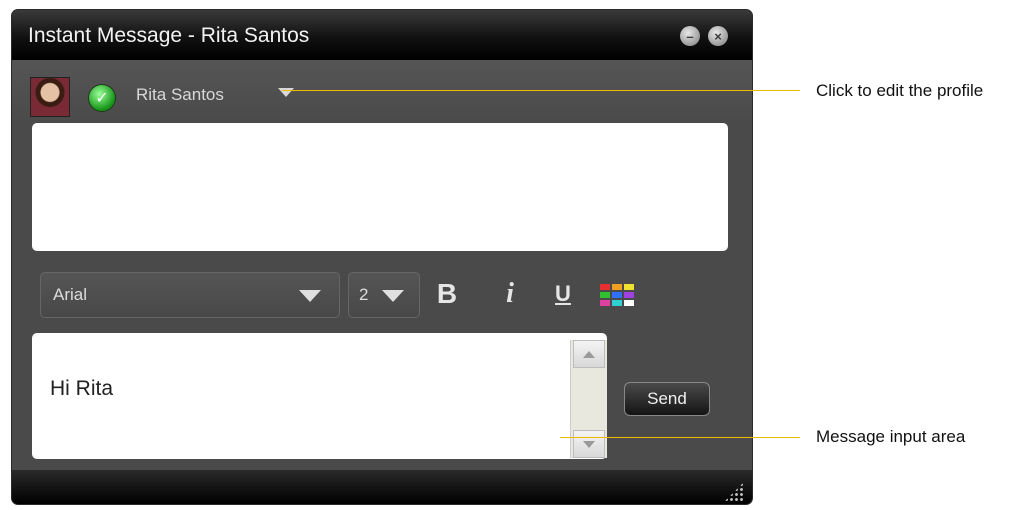 The image size is (1026, 510). What do you see at coordinates (50, 97) in the screenshot?
I see `avatar` at bounding box center [50, 97].